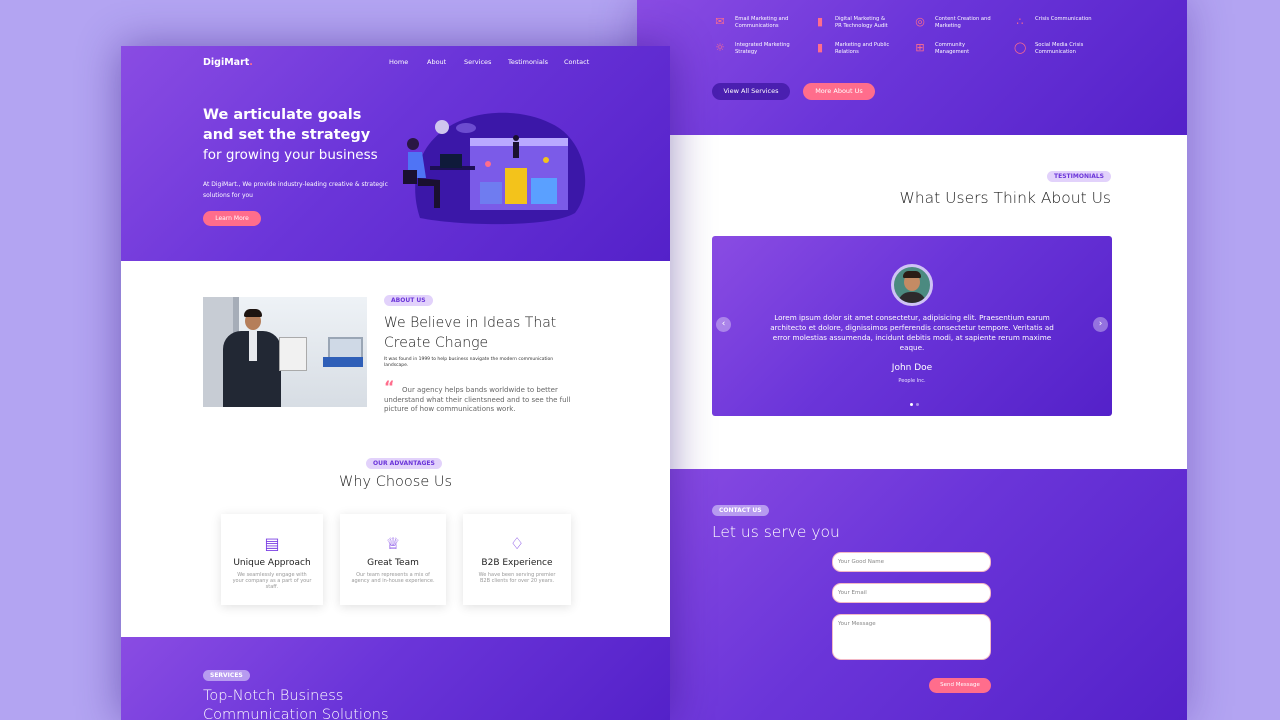 The image size is (1280, 720). I want to click on services-title-line-1: Top-Notch Business, so click(273, 696).